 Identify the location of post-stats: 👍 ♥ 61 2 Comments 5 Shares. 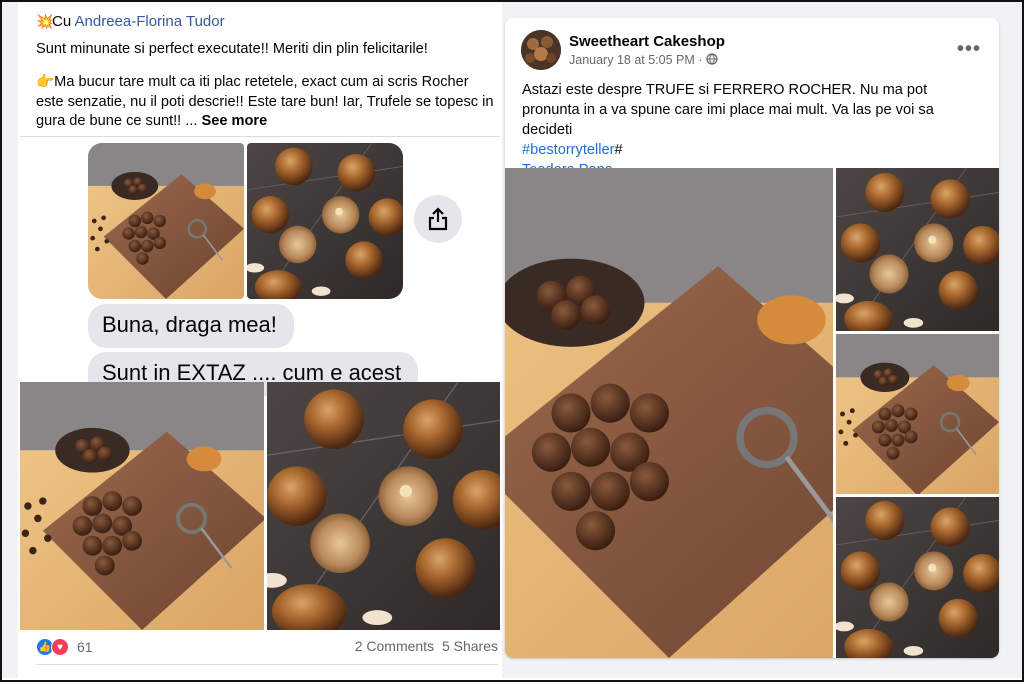
(267, 648).